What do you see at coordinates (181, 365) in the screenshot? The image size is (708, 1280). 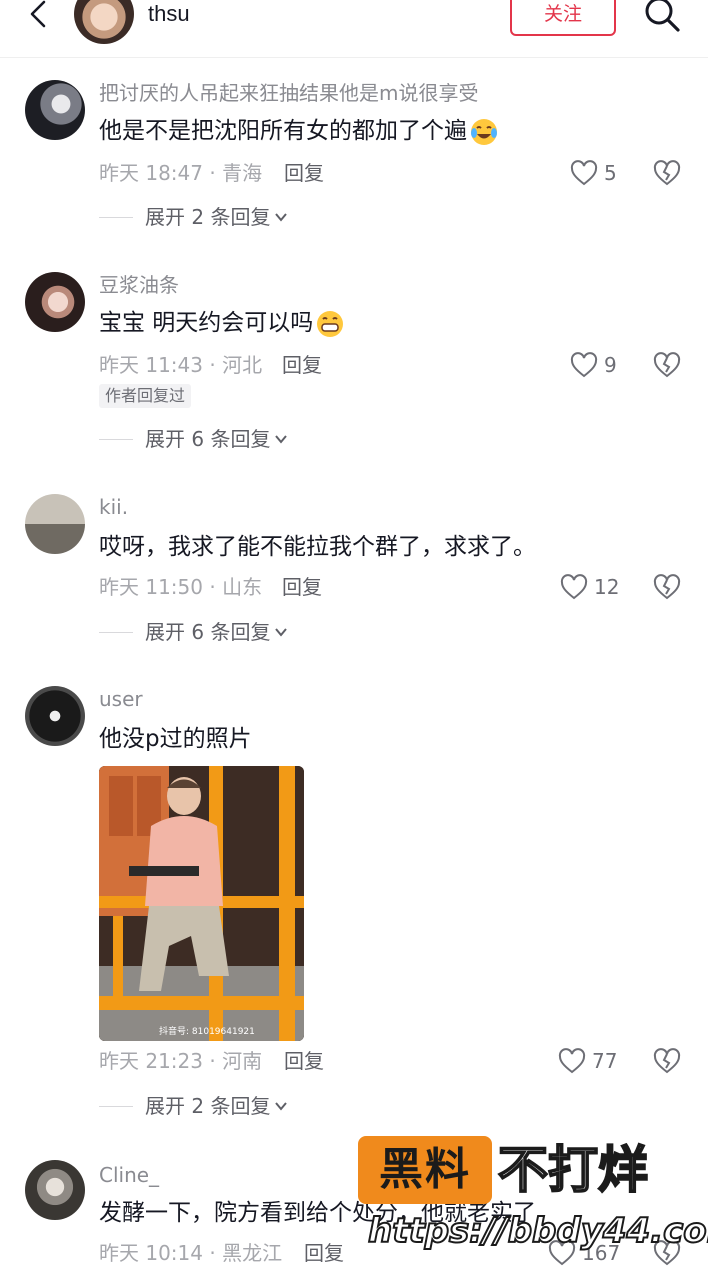 I see `comment-meta: 昨天 11:43 · 河北` at bounding box center [181, 365].